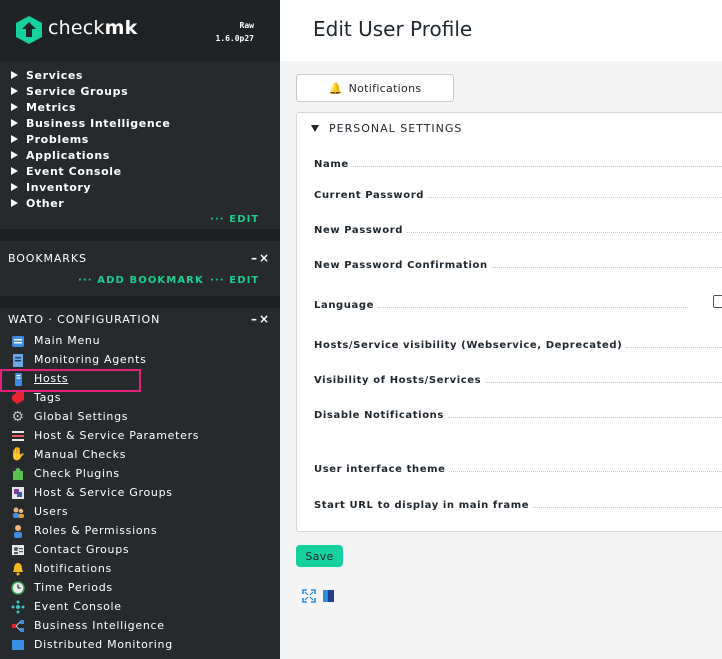 This screenshot has height=659, width=722. I want to click on collapse-triangle-icon, so click(315, 128).